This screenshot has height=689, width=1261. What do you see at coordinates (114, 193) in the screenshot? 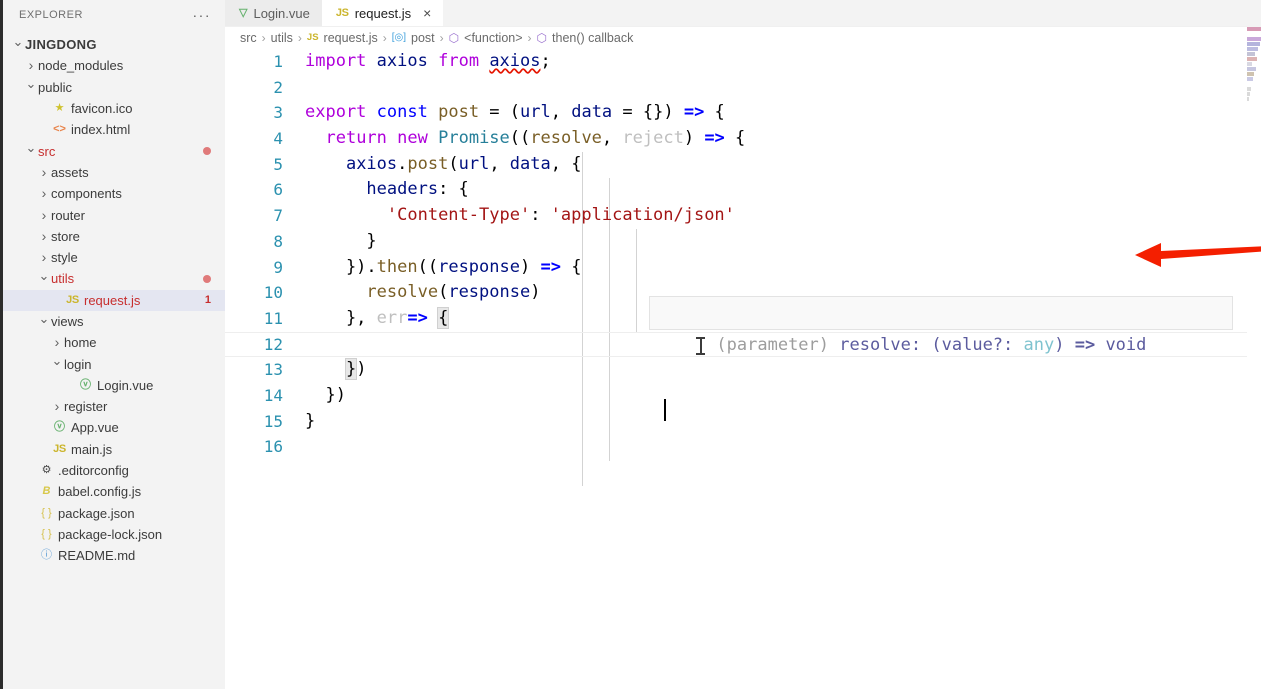
I see `tree-item-components: components` at bounding box center [114, 193].